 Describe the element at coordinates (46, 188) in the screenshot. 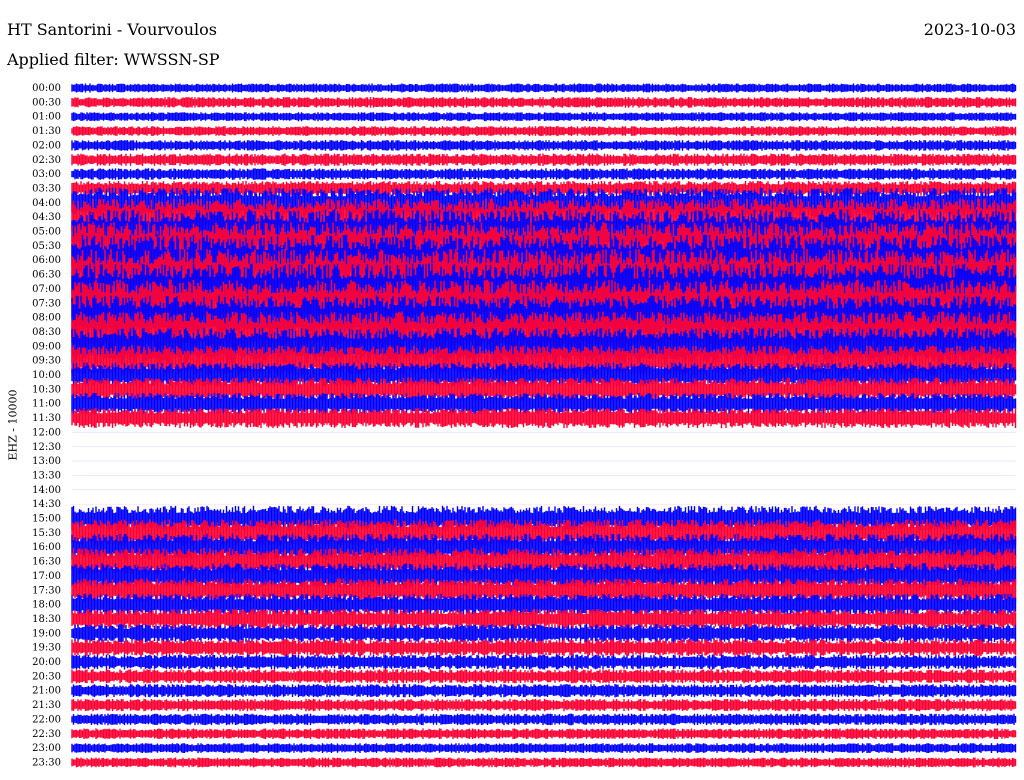

I see `row-time-label: 03:30` at that location.